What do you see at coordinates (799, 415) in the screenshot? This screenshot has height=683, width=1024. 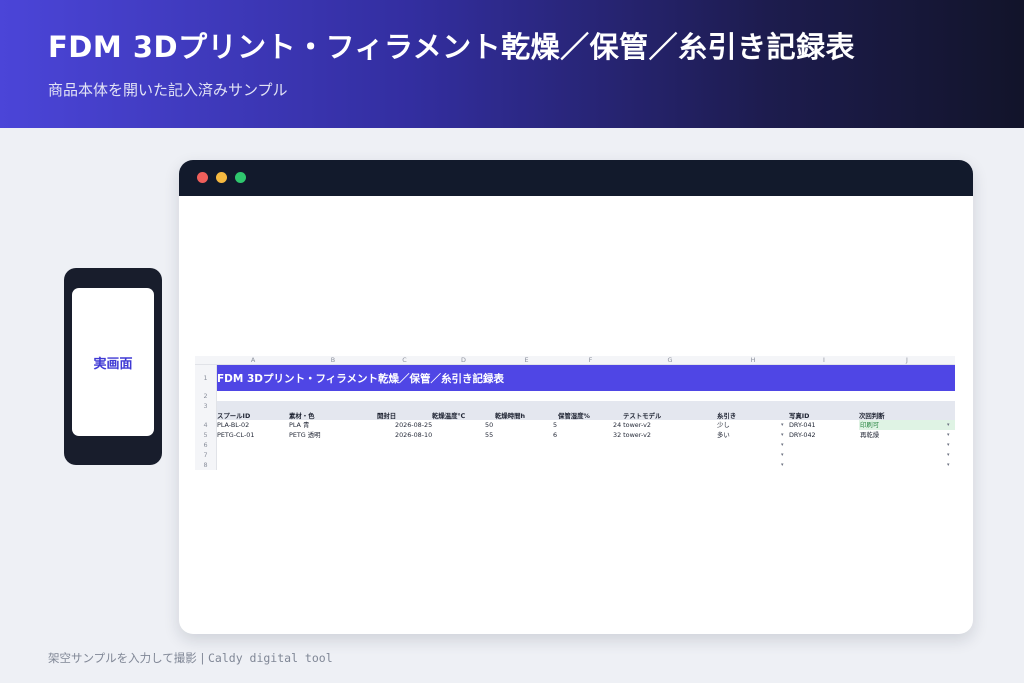 I see `header-photo-id: 写真ID` at bounding box center [799, 415].